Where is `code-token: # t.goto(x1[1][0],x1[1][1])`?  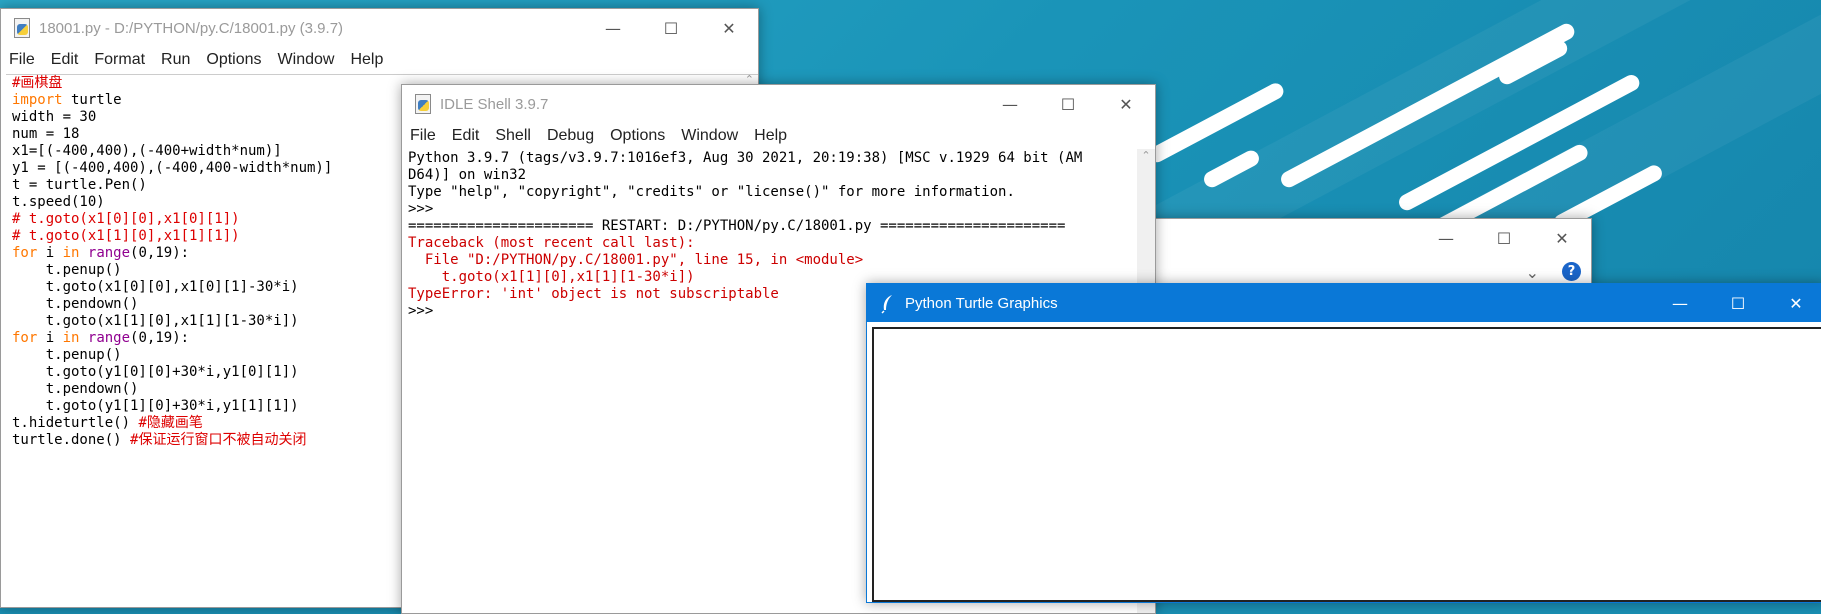
code-token: # t.goto(x1[1][0],x1[1][1]) is located at coordinates (126, 236).